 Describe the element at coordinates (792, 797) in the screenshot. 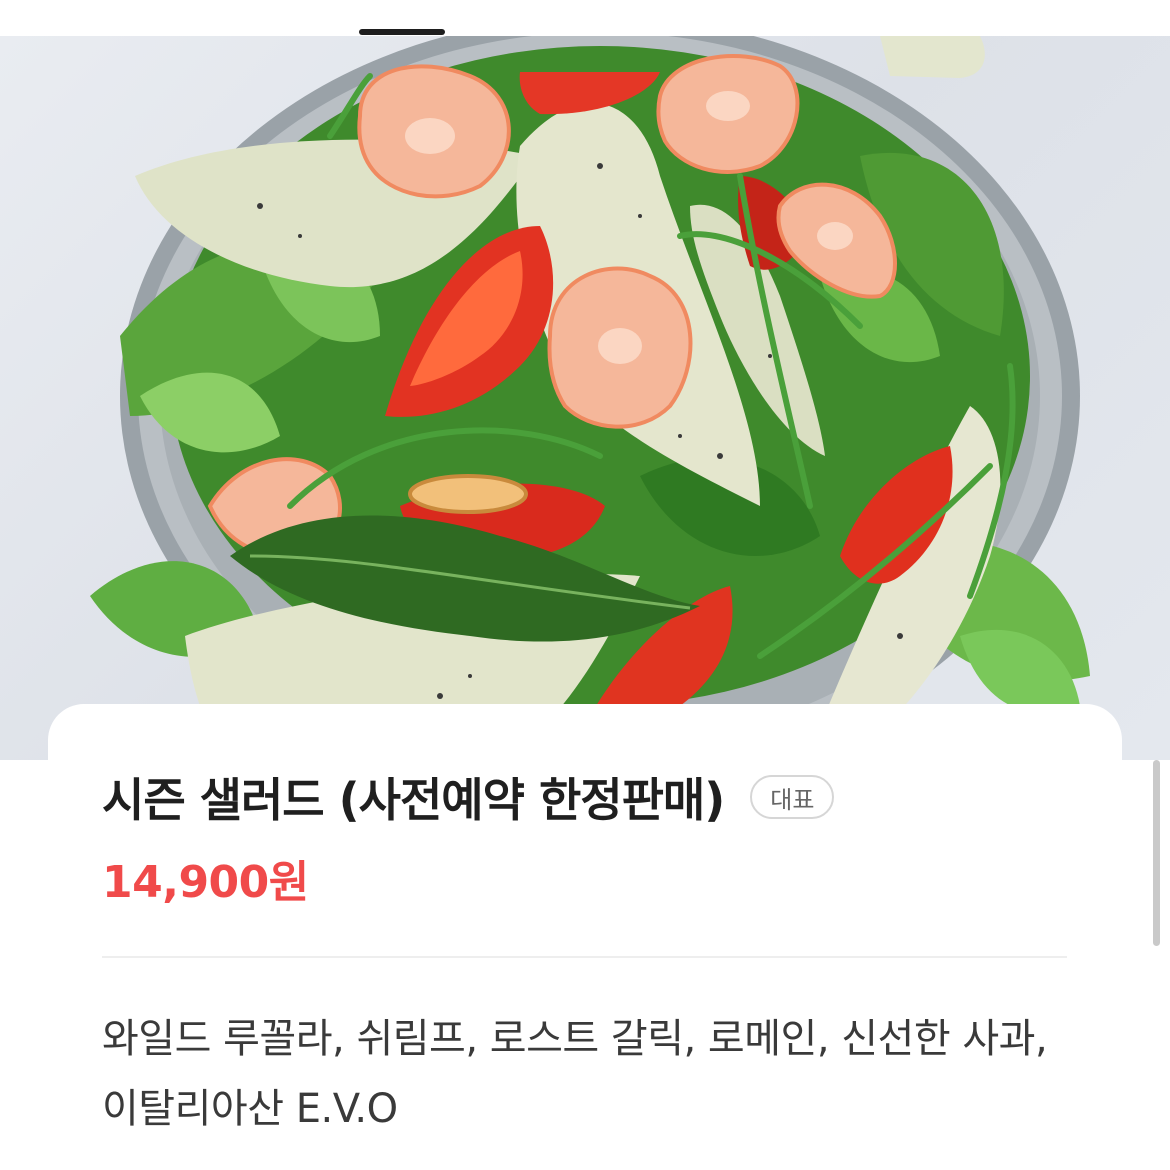

I see `representative-badge: 대표` at that location.